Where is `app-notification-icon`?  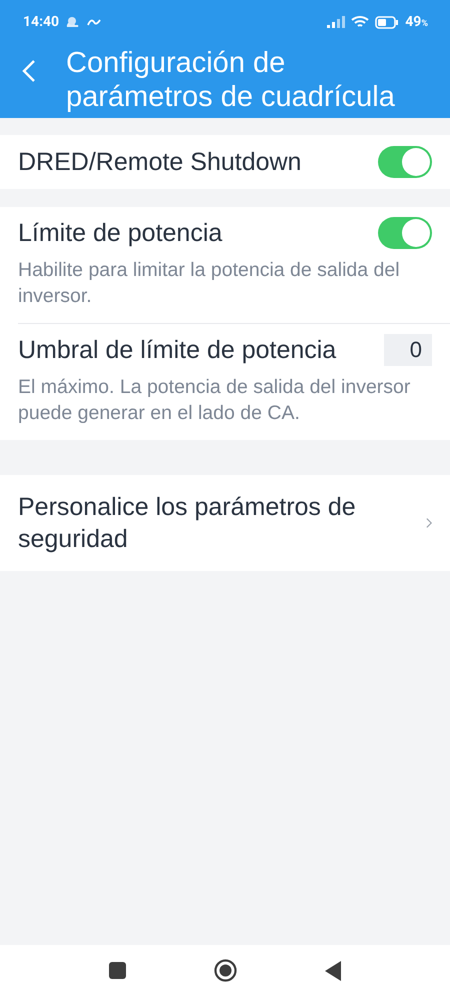 app-notification-icon is located at coordinates (94, 22).